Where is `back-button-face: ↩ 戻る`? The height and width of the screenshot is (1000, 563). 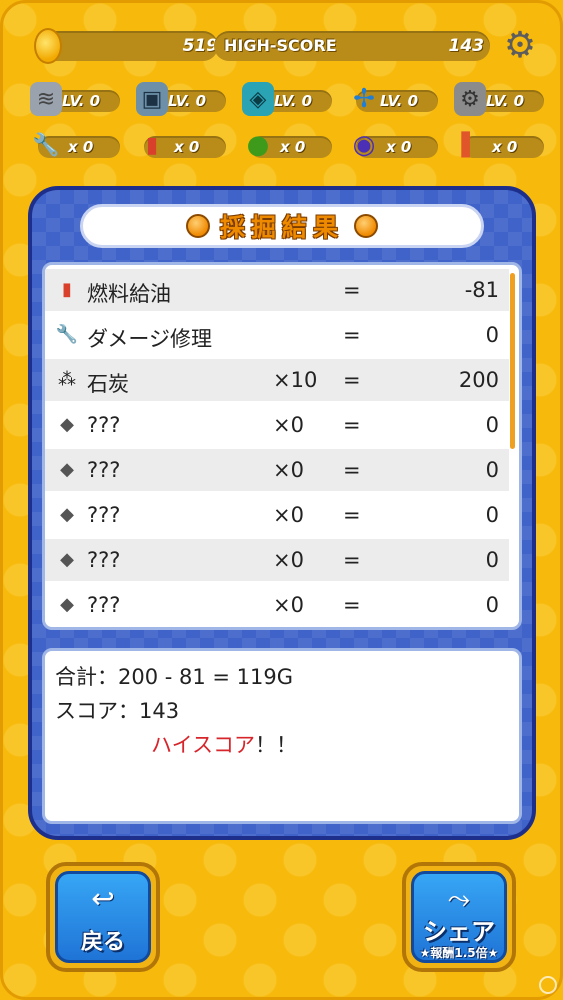 back-button-face: ↩ 戻る is located at coordinates (103, 917).